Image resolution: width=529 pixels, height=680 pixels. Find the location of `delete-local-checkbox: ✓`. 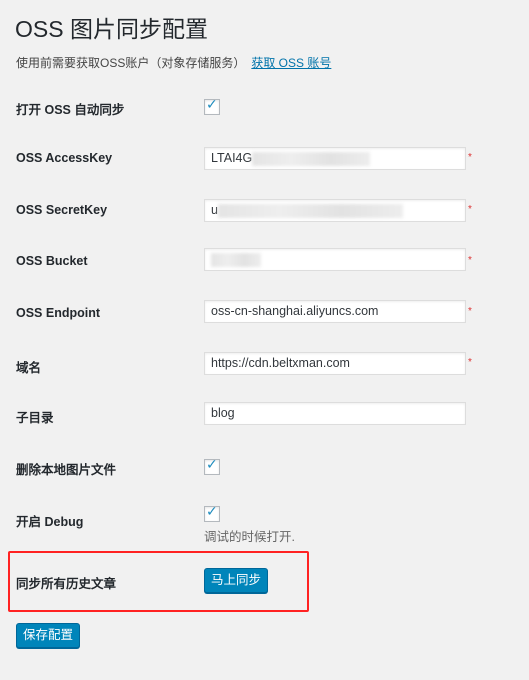

delete-local-checkbox: ✓ is located at coordinates (212, 465).